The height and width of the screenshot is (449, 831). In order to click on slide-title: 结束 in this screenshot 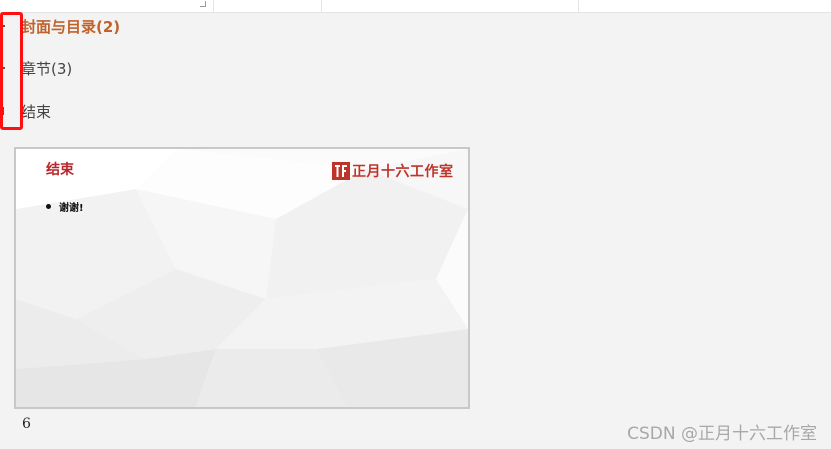, I will do `click(60, 170)`.